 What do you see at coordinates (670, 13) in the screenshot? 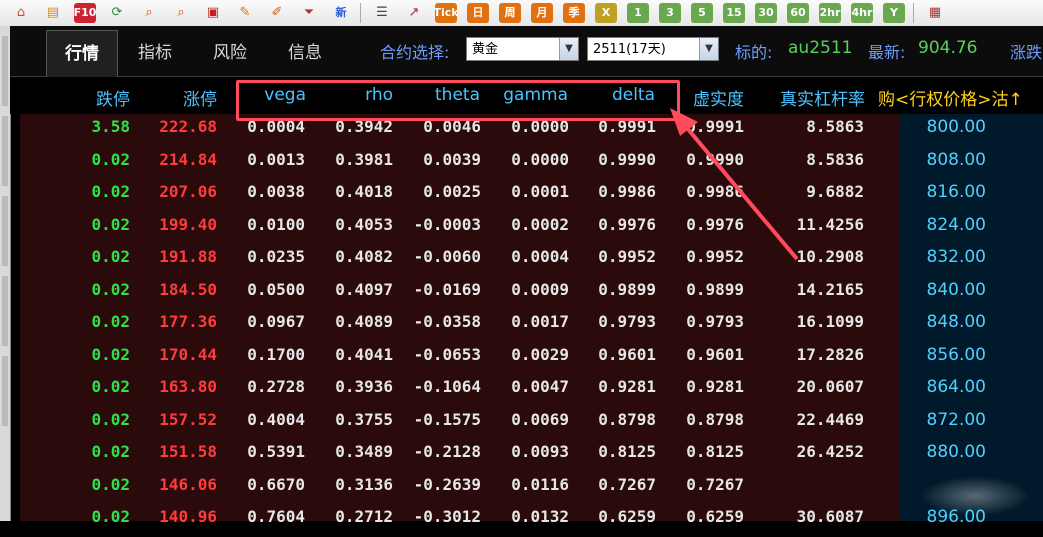
I see `min3-icon: 3` at bounding box center [670, 13].